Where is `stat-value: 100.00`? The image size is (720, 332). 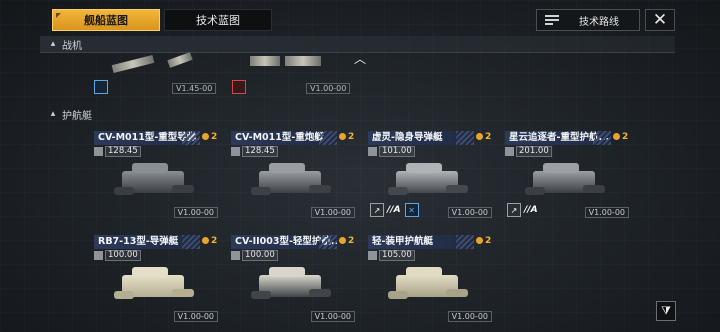 stat-value: 100.00 is located at coordinates (260, 255).